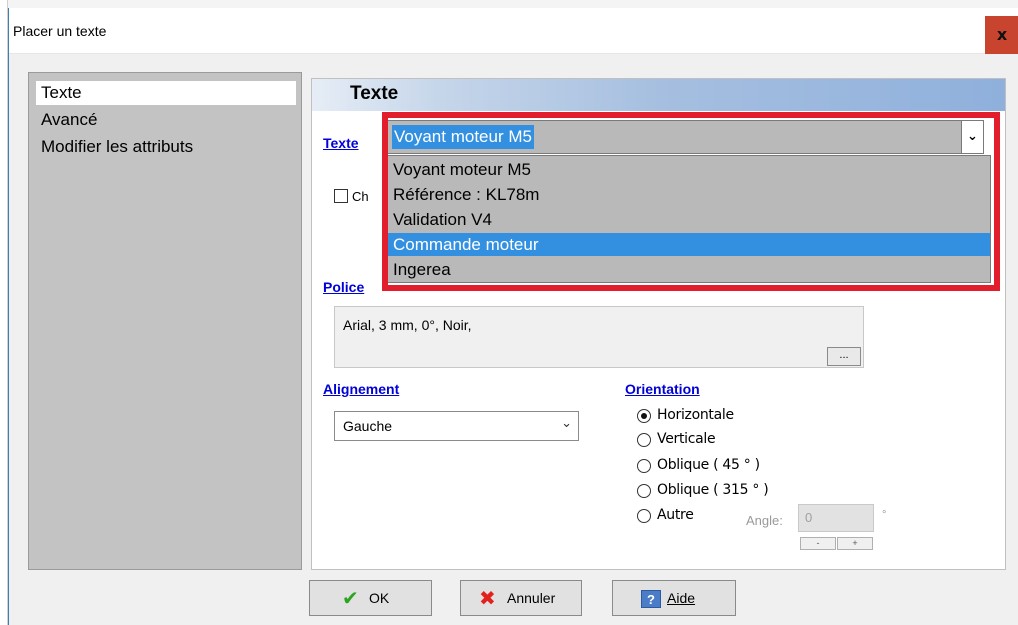 The height and width of the screenshot is (625, 1018). I want to click on dropdown-item: Validation V4, so click(689, 219).